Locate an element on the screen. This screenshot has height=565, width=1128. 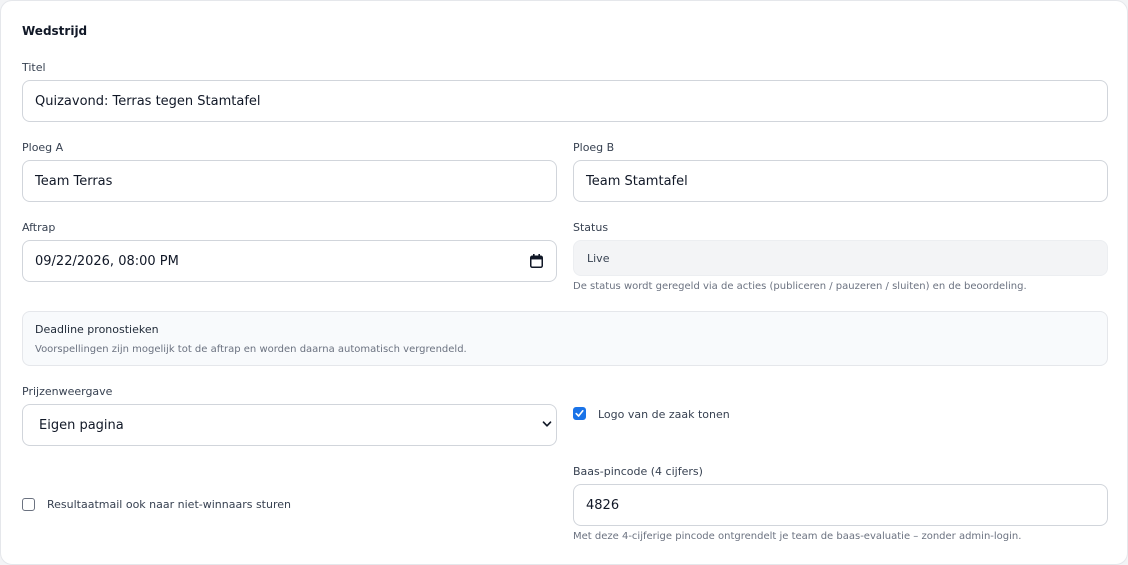
team-b-label: Ploeg B is located at coordinates (594, 147).